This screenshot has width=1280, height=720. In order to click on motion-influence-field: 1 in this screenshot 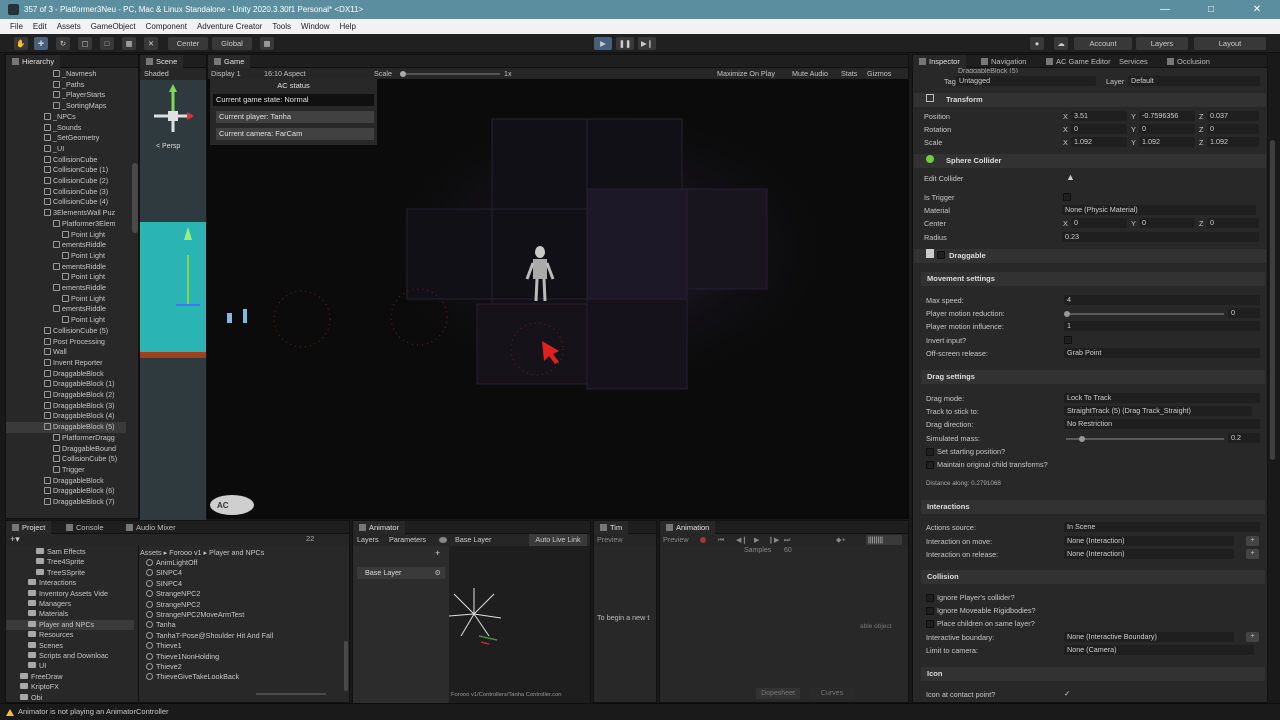, I will do `click(1162, 326)`.